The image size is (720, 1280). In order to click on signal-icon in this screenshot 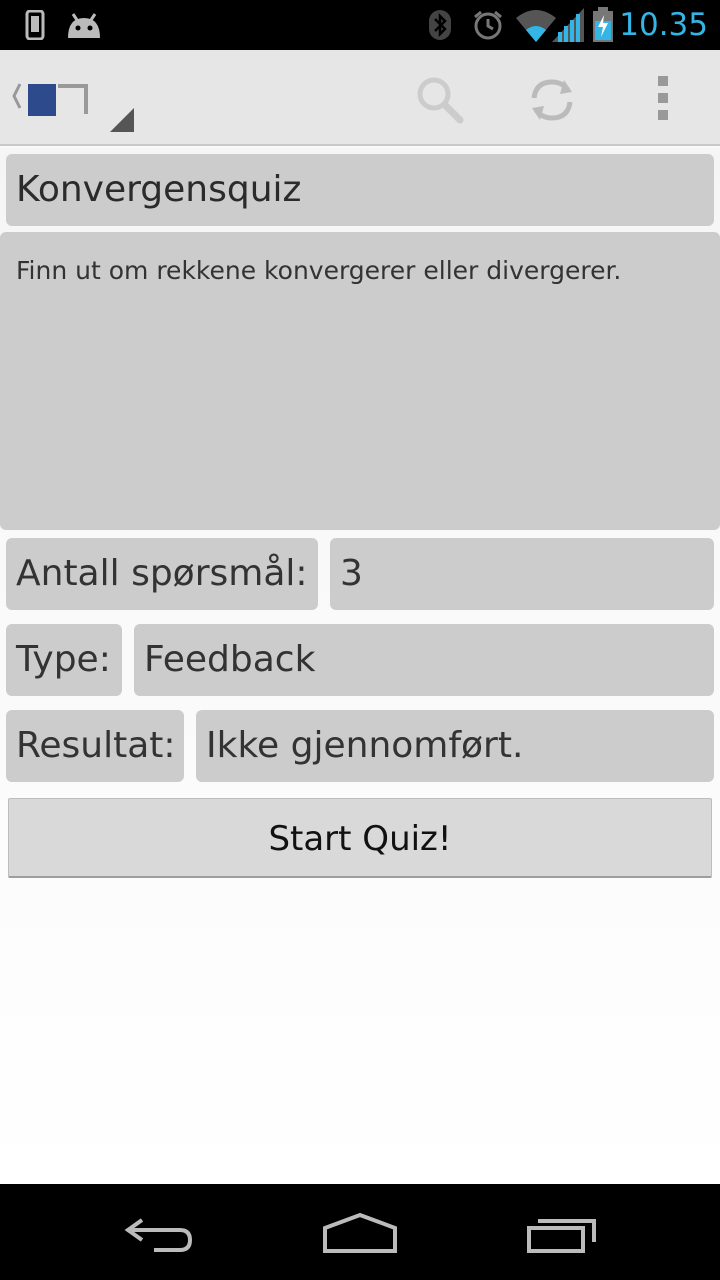, I will do `click(568, 25)`.